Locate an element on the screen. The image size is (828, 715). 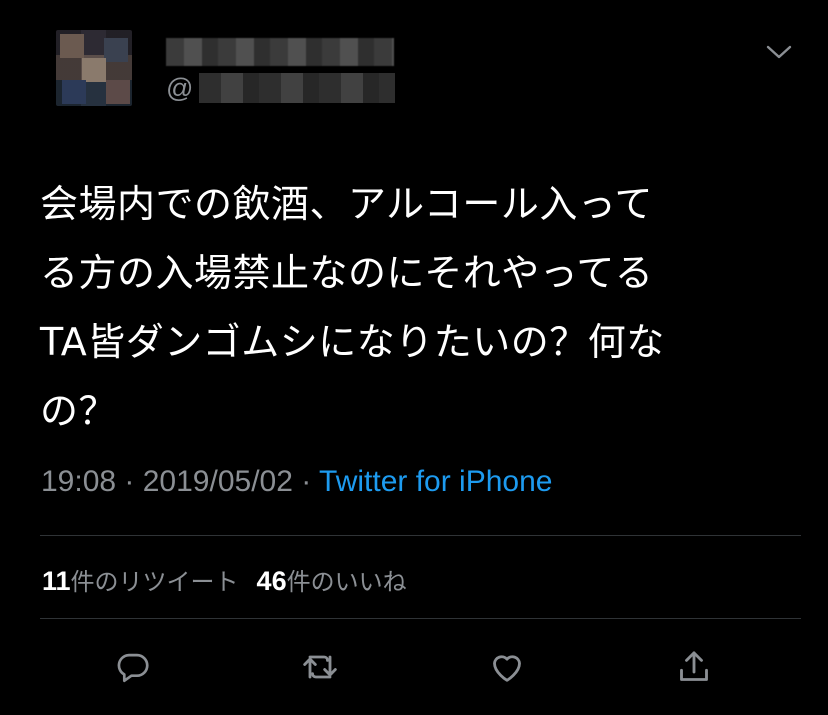
like-count: 46 is located at coordinates (271, 581).